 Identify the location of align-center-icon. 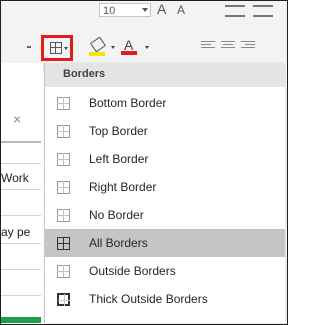
(228, 46).